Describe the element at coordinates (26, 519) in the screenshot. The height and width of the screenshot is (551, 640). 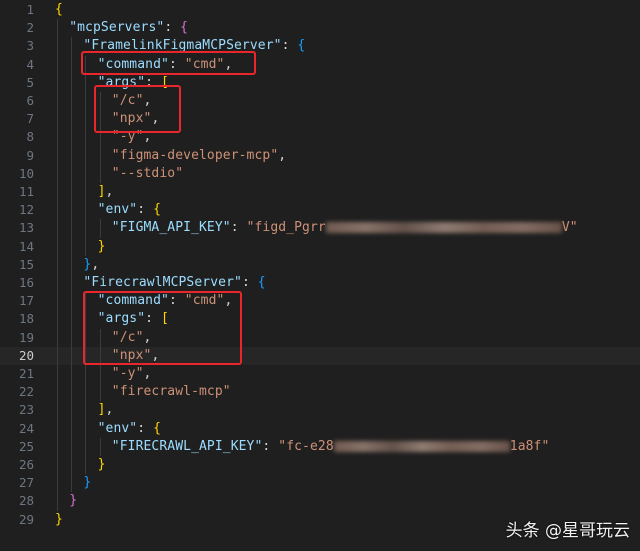
I see `line-number: 29` at that location.